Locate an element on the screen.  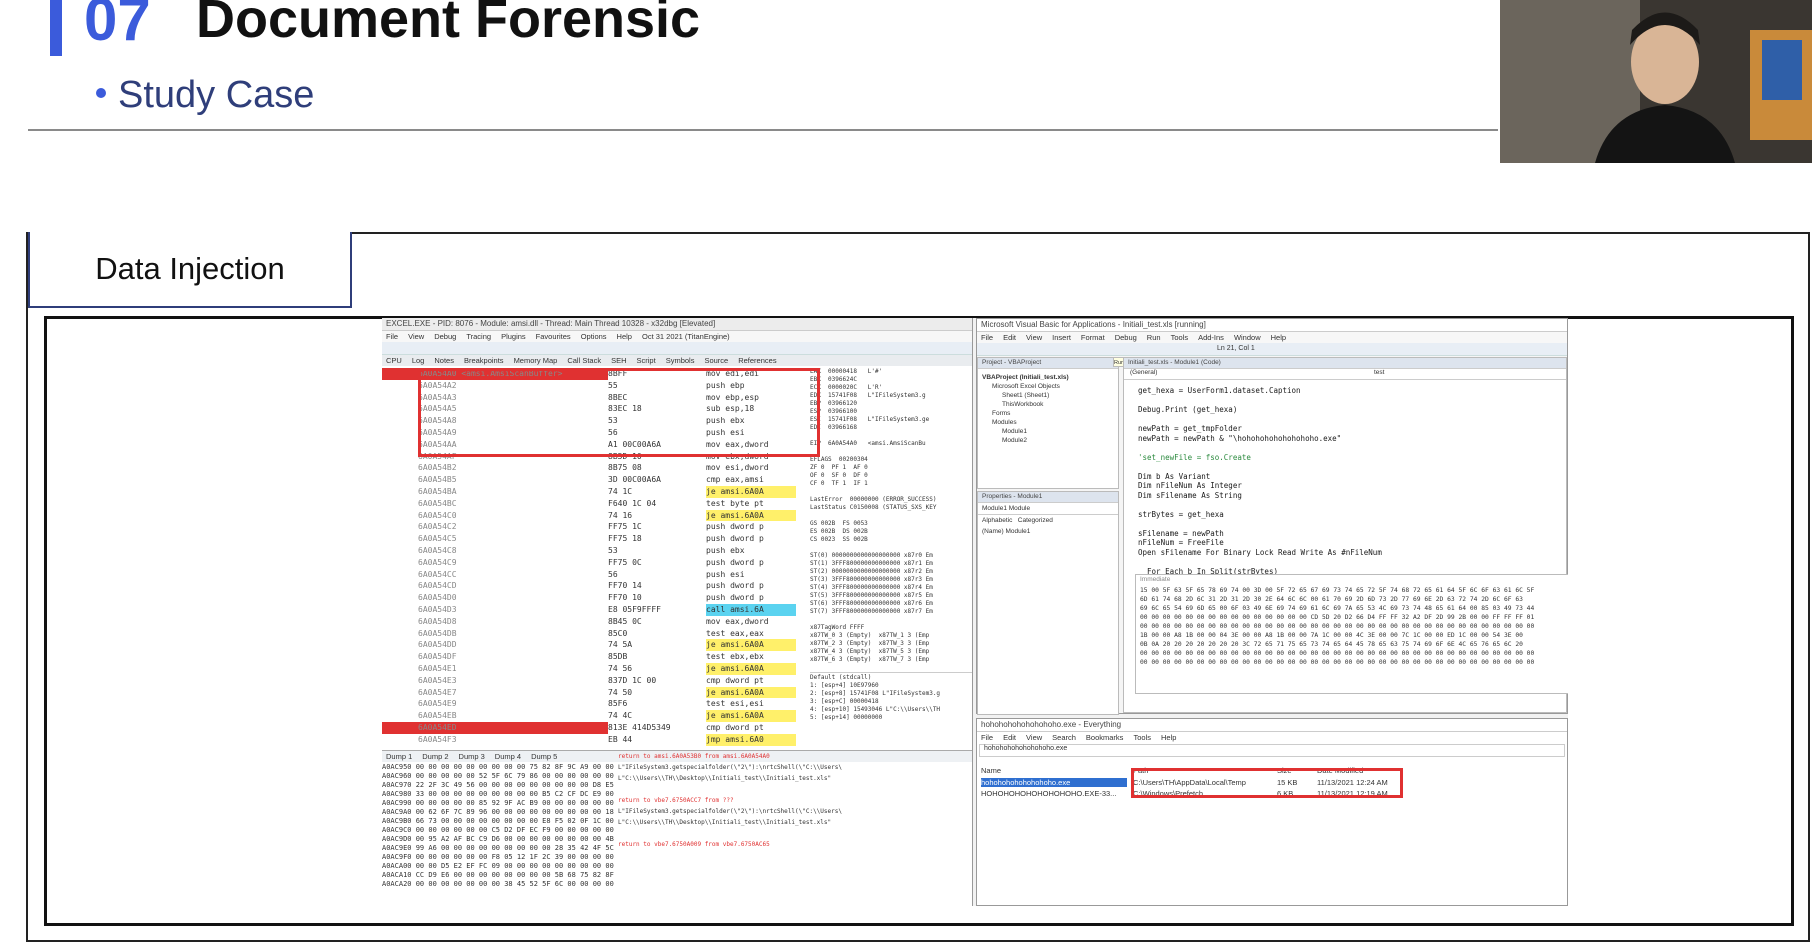
debugger-menu-item: File is located at coordinates (392, 336).